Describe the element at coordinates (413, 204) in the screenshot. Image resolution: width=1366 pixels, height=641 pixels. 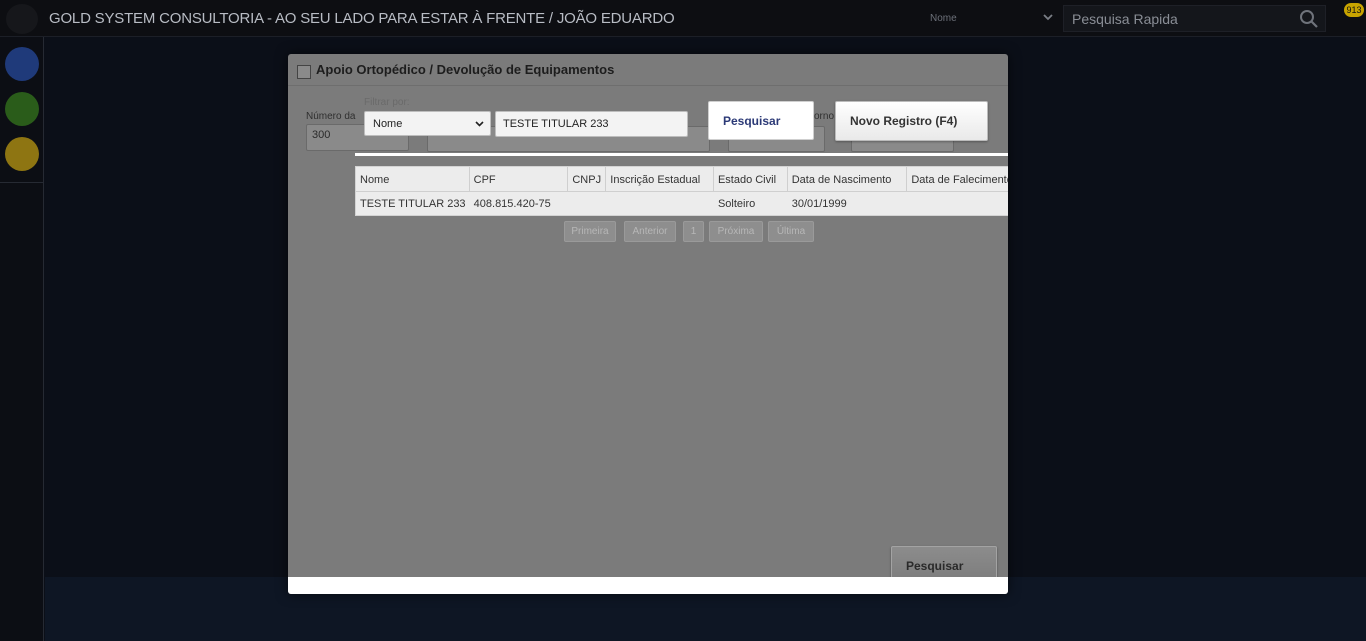
I see `table-cell: TESTE TITULAR 233` at that location.